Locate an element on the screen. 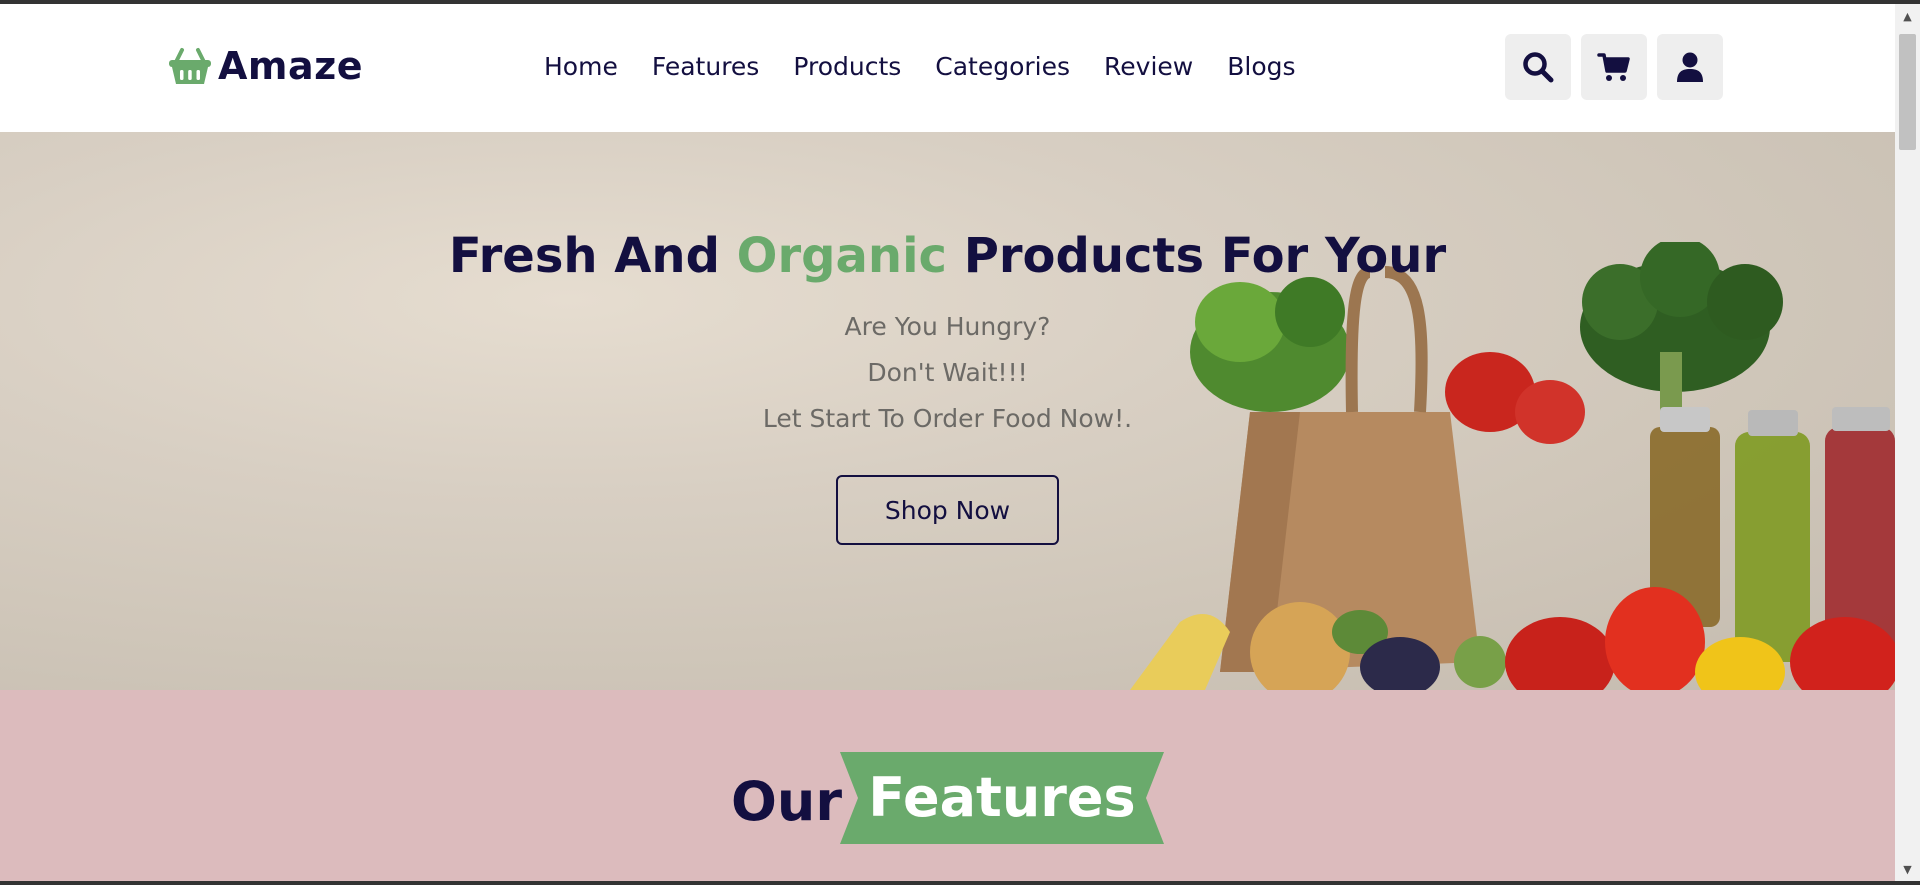 The height and width of the screenshot is (885, 1920). cart-icon is located at coordinates (1613, 67).